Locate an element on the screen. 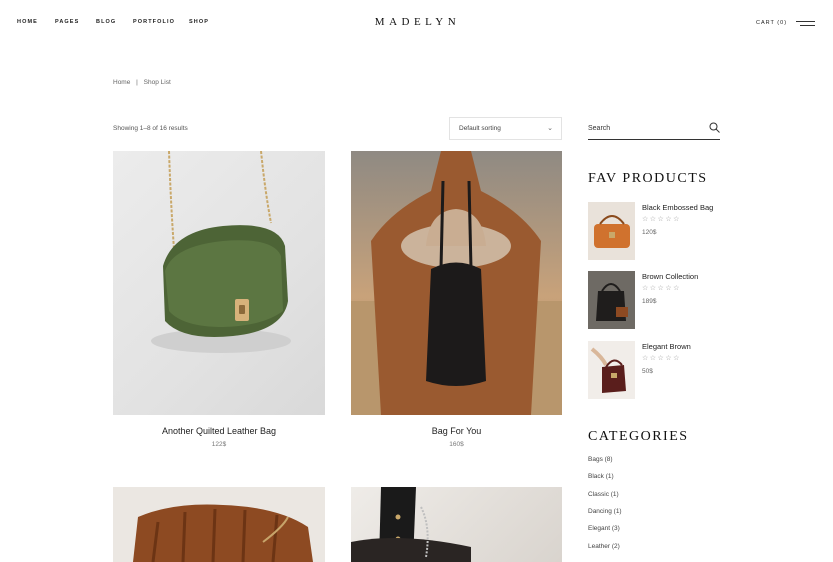  category-link: Bags (8) is located at coordinates (600, 459).